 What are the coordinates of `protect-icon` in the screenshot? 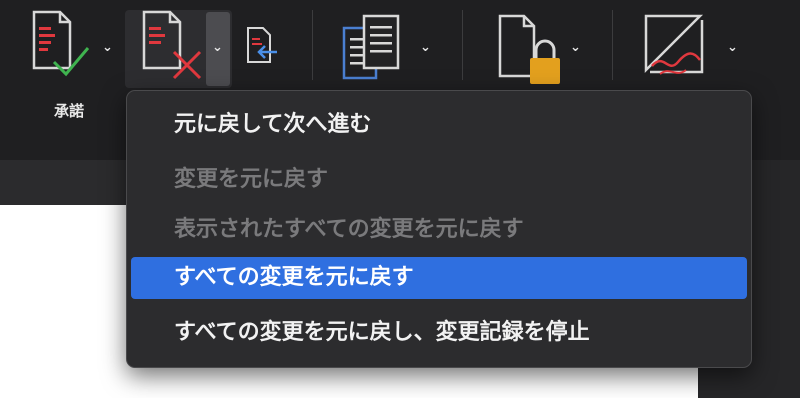 It's located at (529, 49).